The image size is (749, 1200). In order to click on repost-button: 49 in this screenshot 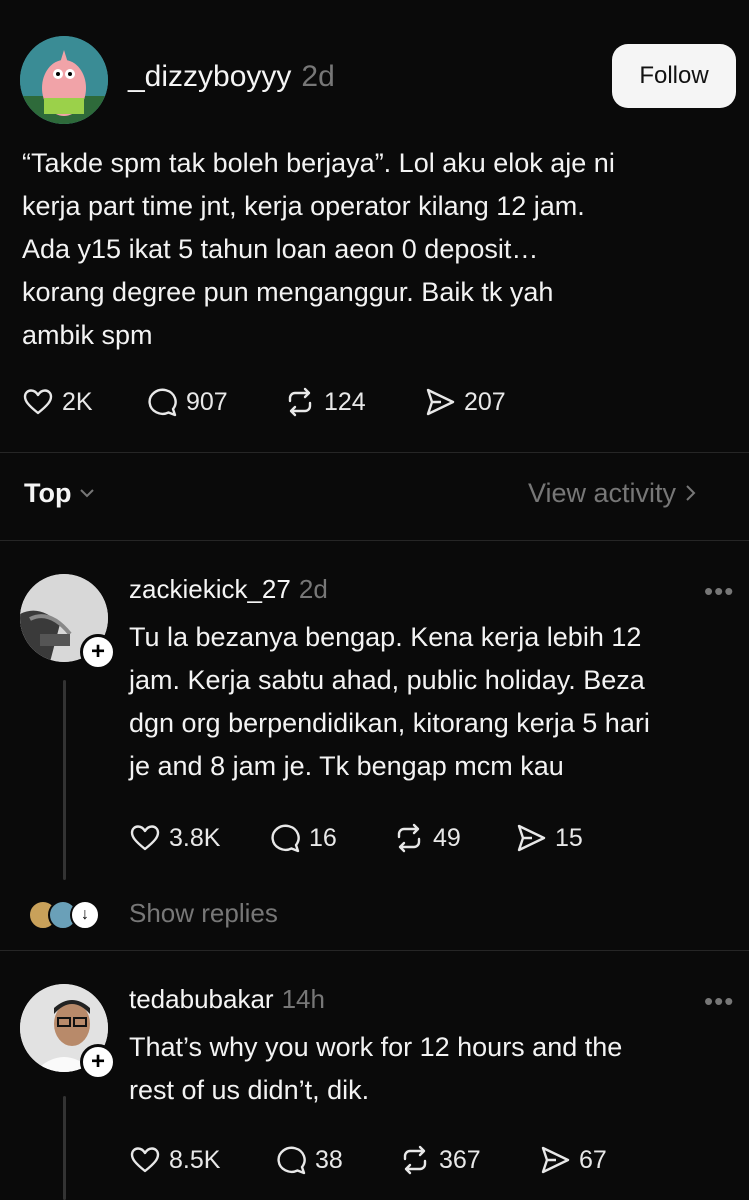, I will do `click(454, 838)`.